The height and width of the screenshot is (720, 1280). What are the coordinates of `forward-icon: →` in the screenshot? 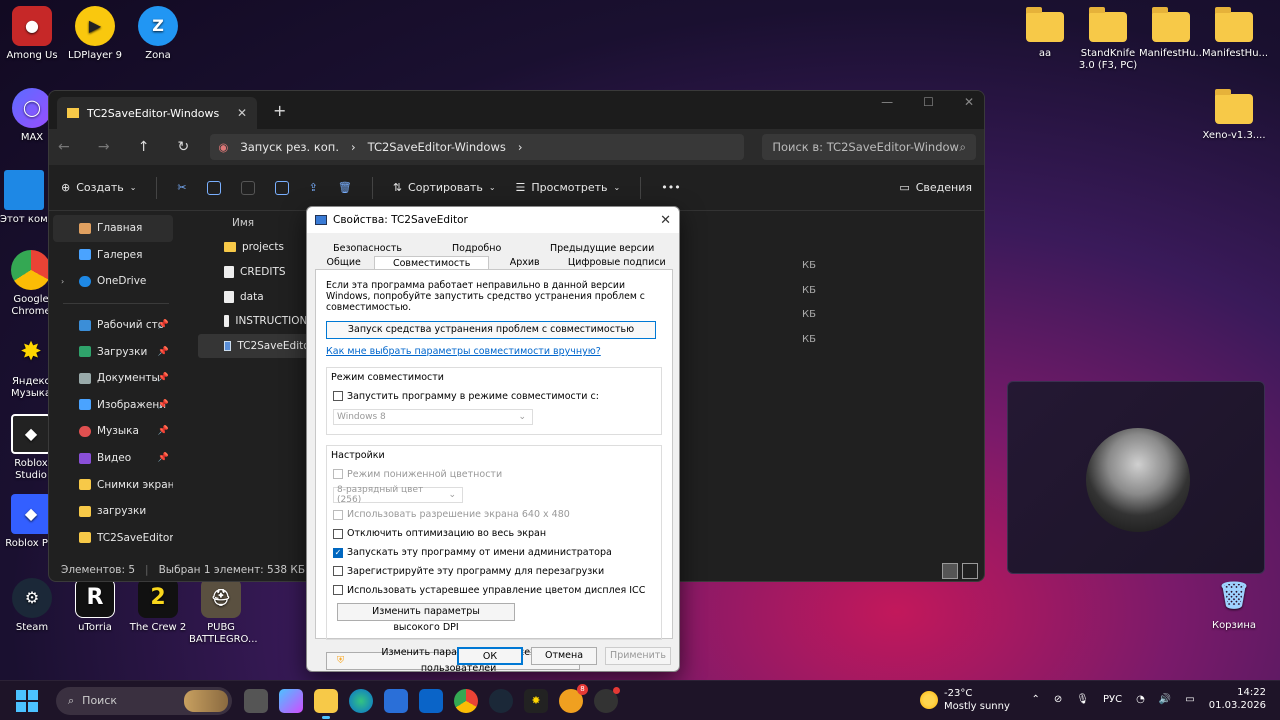 It's located at (104, 147).